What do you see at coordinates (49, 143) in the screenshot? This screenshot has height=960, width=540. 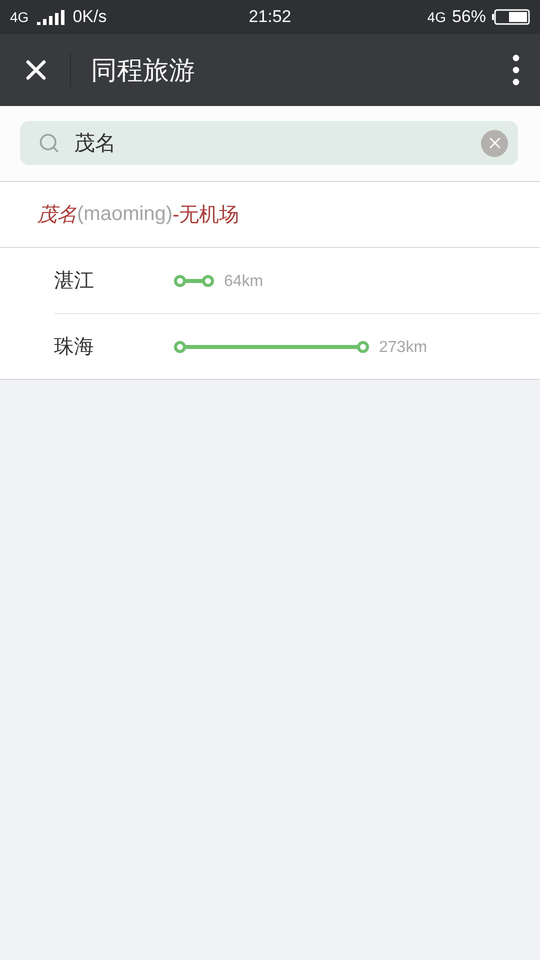 I see `search-icon` at bounding box center [49, 143].